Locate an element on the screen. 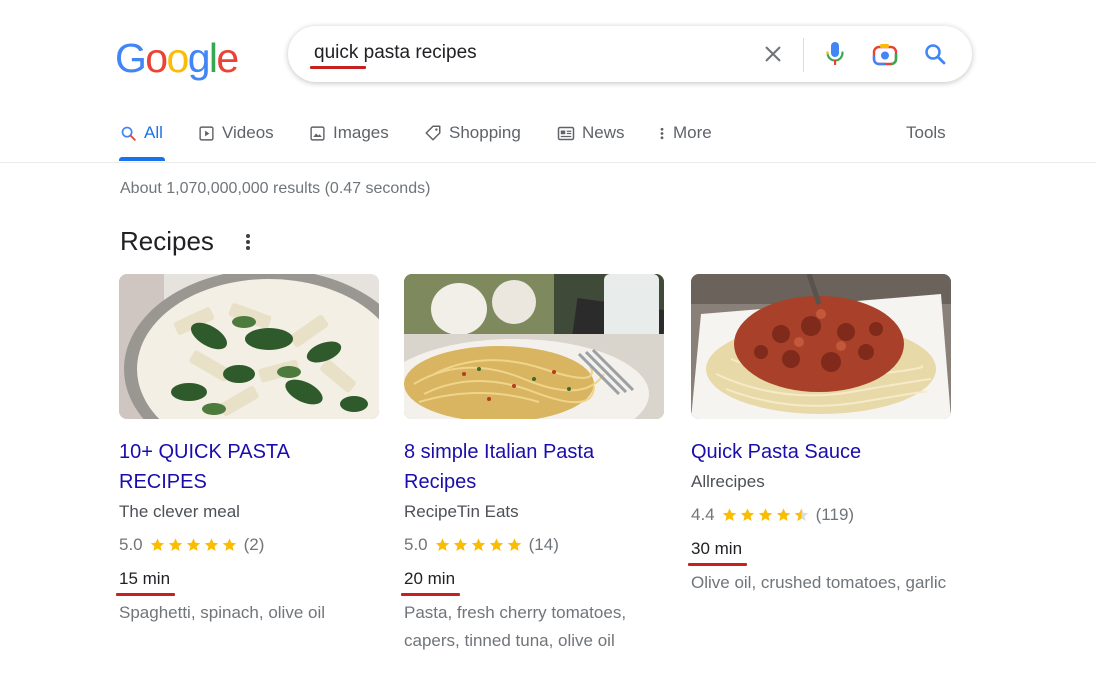 The height and width of the screenshot is (676, 1096). tab-label: Videos is located at coordinates (248, 132).